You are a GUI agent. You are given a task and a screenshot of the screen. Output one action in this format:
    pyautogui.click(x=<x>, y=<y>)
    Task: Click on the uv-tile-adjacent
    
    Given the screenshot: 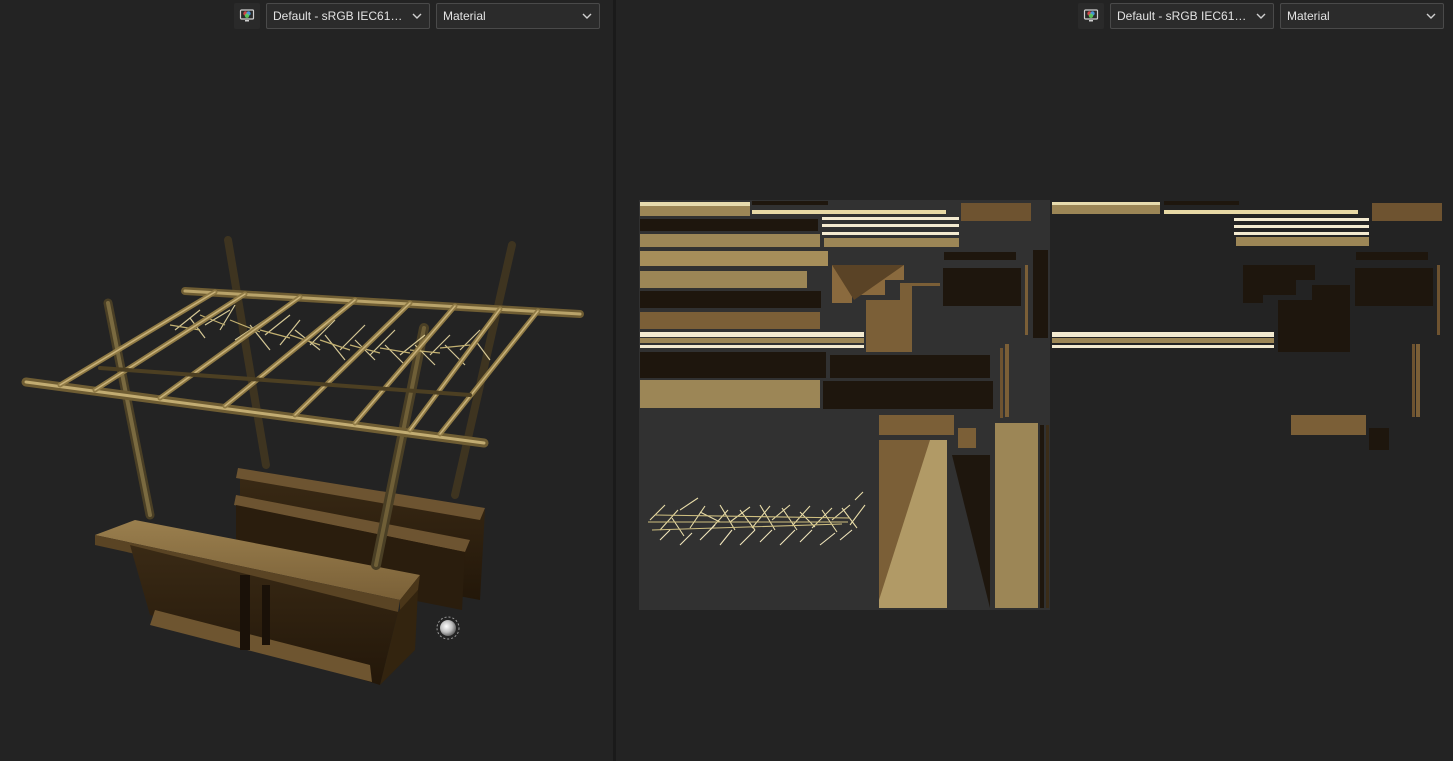 What is the action you would take?
    pyautogui.click(x=1247, y=325)
    